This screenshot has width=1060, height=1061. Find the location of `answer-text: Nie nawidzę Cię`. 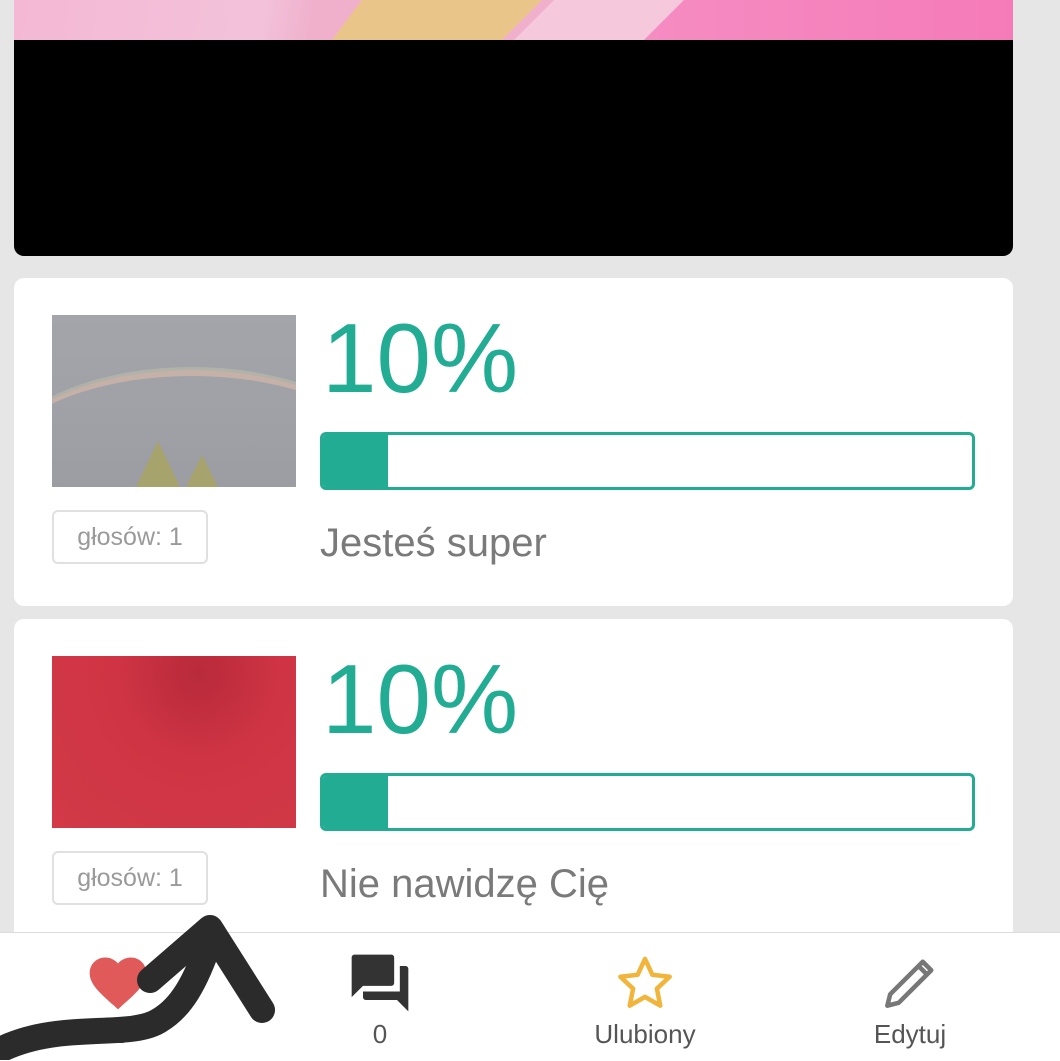

answer-text: Nie nawidzę Cię is located at coordinates (465, 884).